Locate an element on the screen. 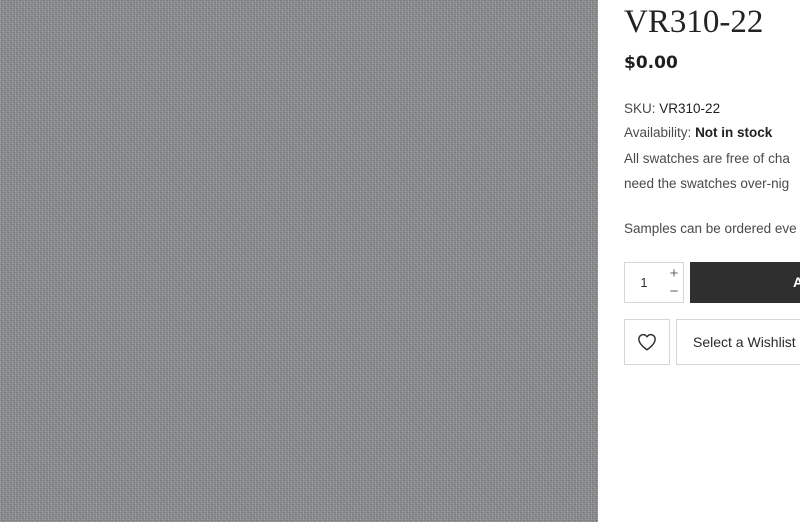  availability-value: Not in stock is located at coordinates (734, 132).